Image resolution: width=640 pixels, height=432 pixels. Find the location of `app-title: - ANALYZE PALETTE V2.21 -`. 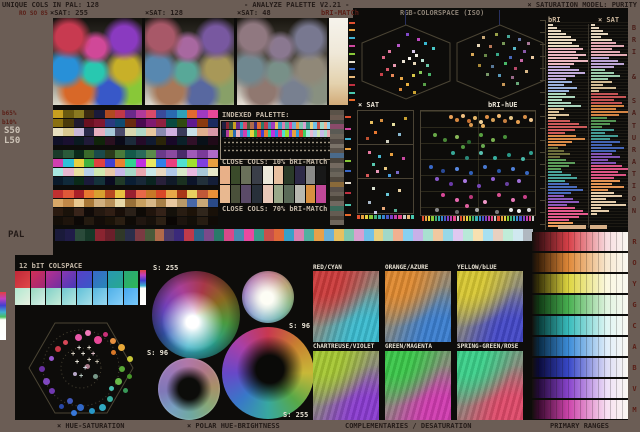

app-title: - ANALYZE PALETTE V2.21 - is located at coordinates (297, 5).